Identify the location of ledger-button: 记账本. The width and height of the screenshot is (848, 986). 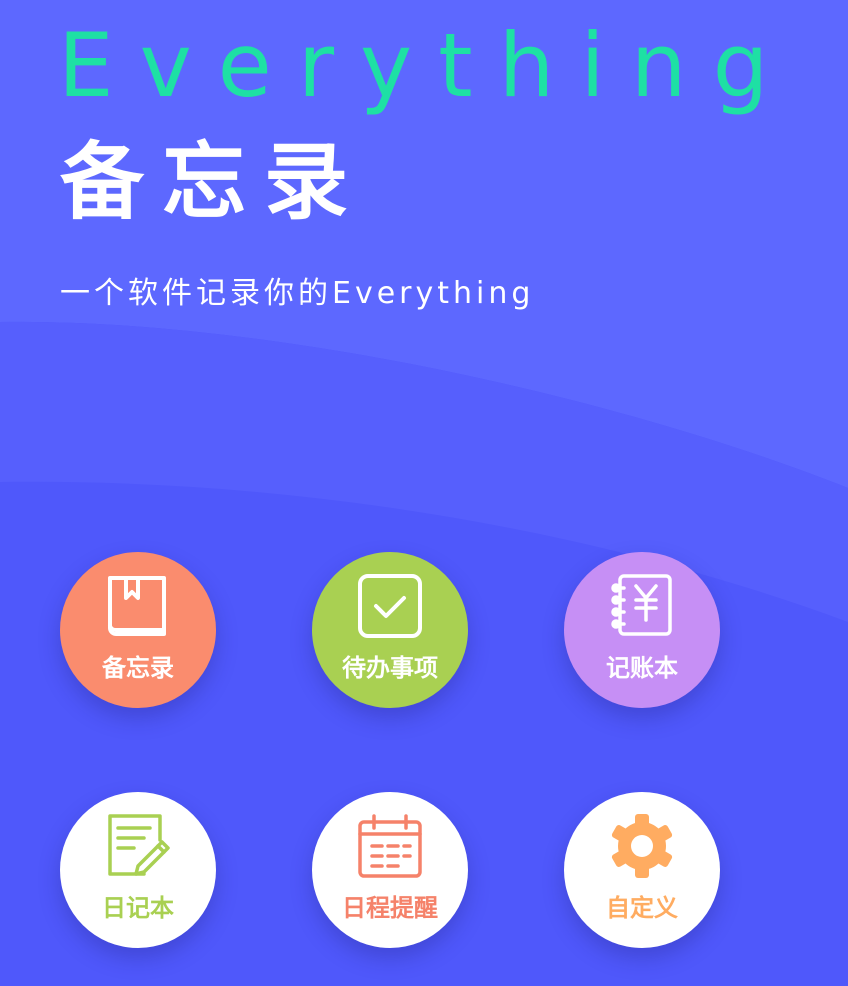
(642, 630).